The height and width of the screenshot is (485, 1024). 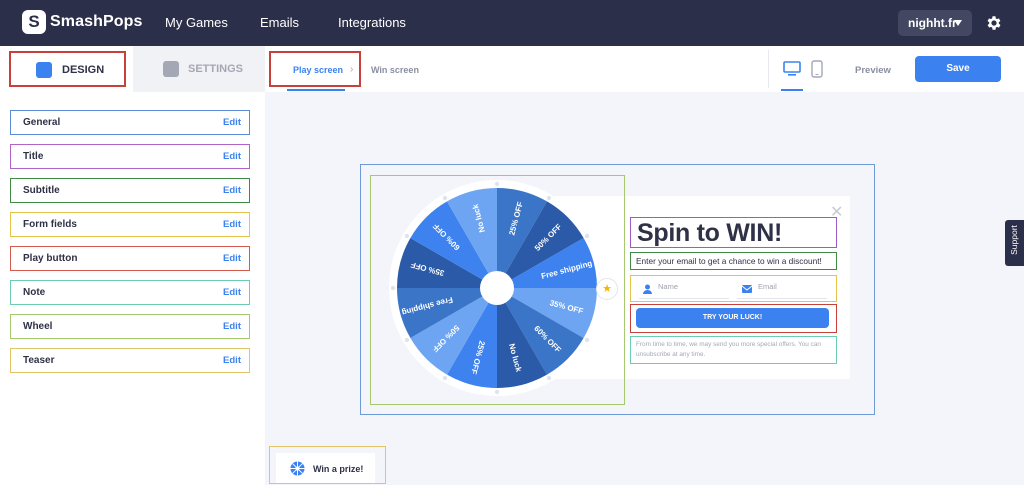 What do you see at coordinates (130, 326) in the screenshot?
I see `section-wheel: Wheel Edit` at bounding box center [130, 326].